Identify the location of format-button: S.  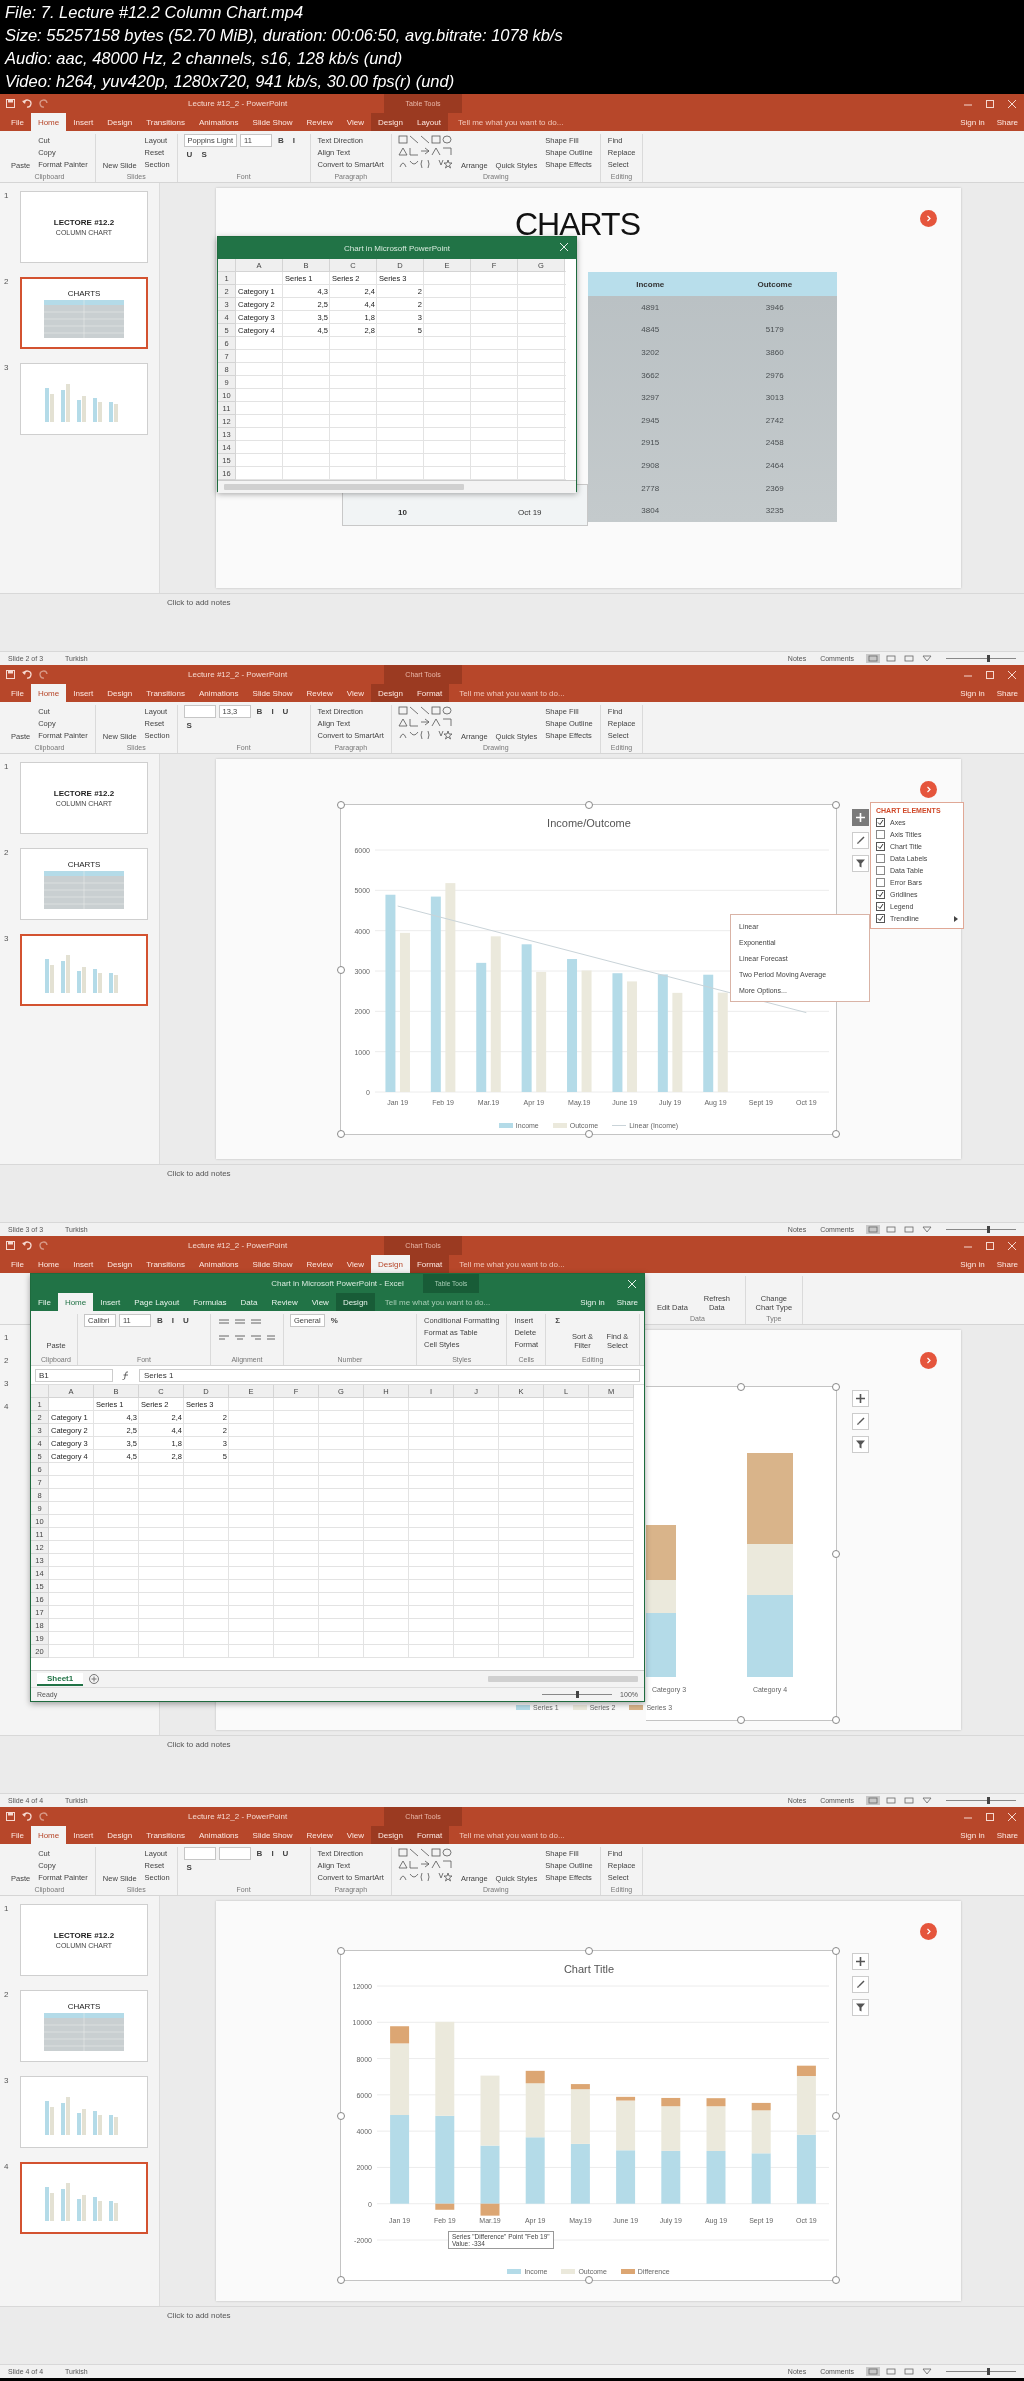
(204, 154).